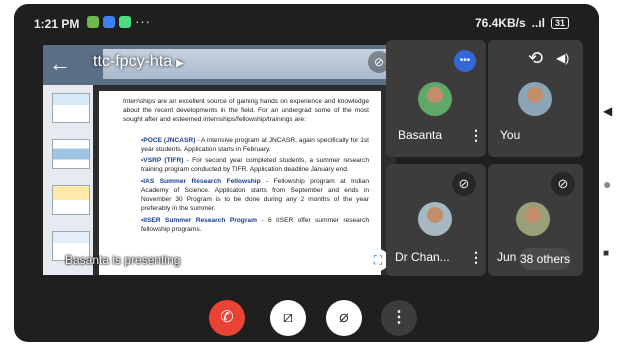 The image size is (617, 346). Describe the element at coordinates (344, 318) in the screenshot. I see `mic-toggle-button: ⌀` at that location.